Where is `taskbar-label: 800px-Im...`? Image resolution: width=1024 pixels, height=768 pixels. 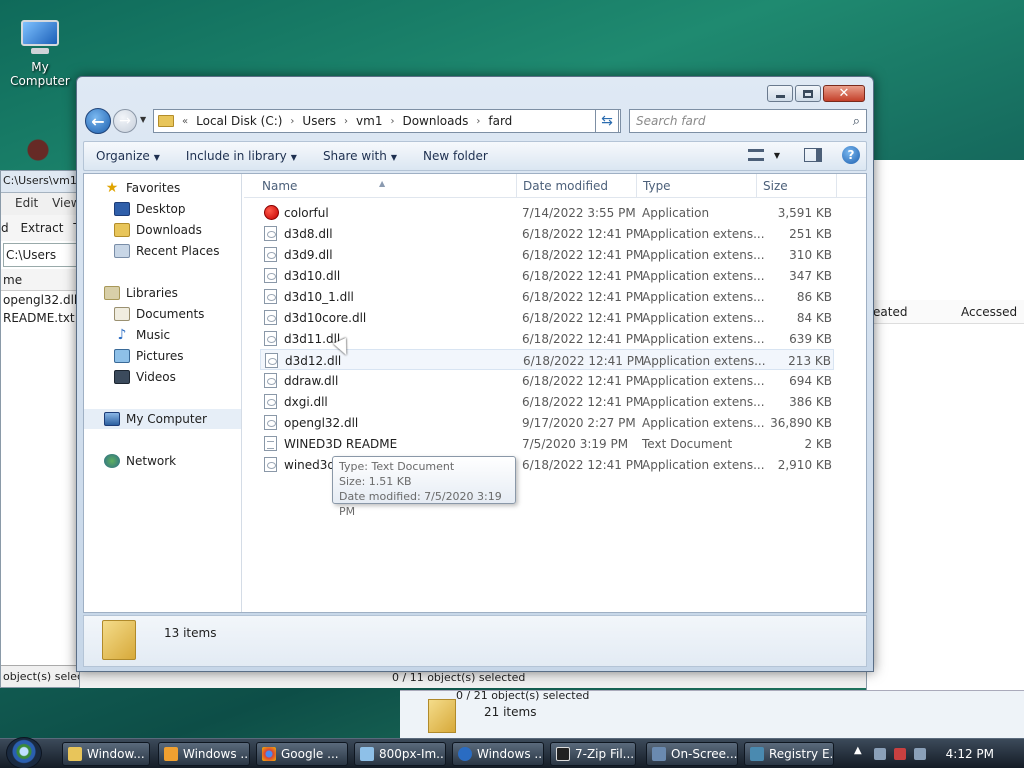
taskbar-label: 800px-Im... is located at coordinates (412, 754).